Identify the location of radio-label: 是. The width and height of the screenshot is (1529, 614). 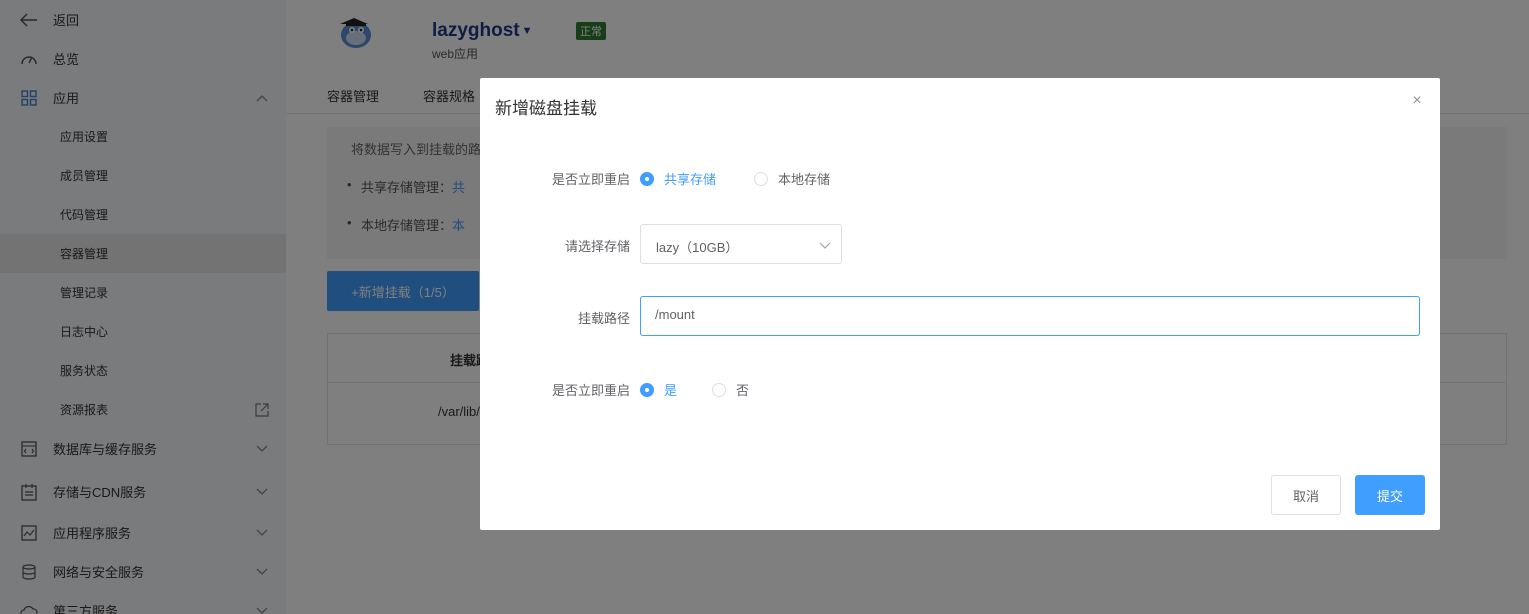
(671, 390).